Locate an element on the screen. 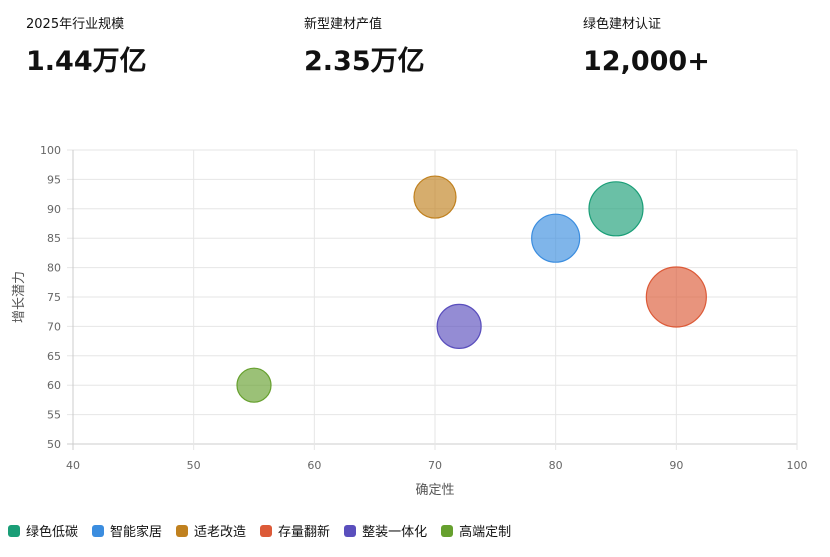 The image size is (830, 557). x-tick-label: 90 is located at coordinates (676, 465).